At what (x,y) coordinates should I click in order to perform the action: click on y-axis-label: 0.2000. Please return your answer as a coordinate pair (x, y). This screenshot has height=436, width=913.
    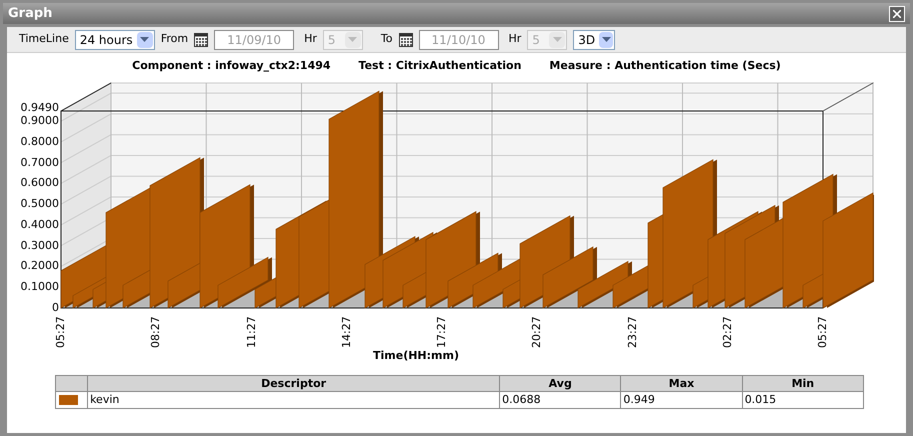
    Looking at the image, I should click on (39, 266).